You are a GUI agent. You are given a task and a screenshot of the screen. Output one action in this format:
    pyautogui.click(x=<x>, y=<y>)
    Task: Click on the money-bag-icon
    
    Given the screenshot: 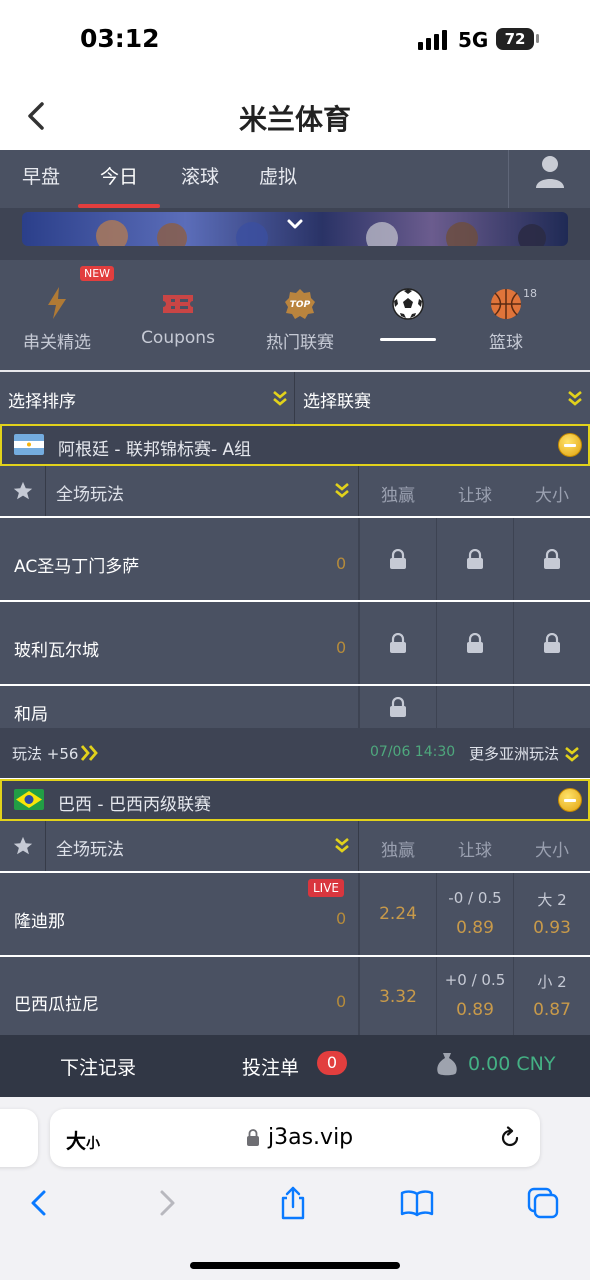 What is the action you would take?
    pyautogui.click(x=447, y=1064)
    